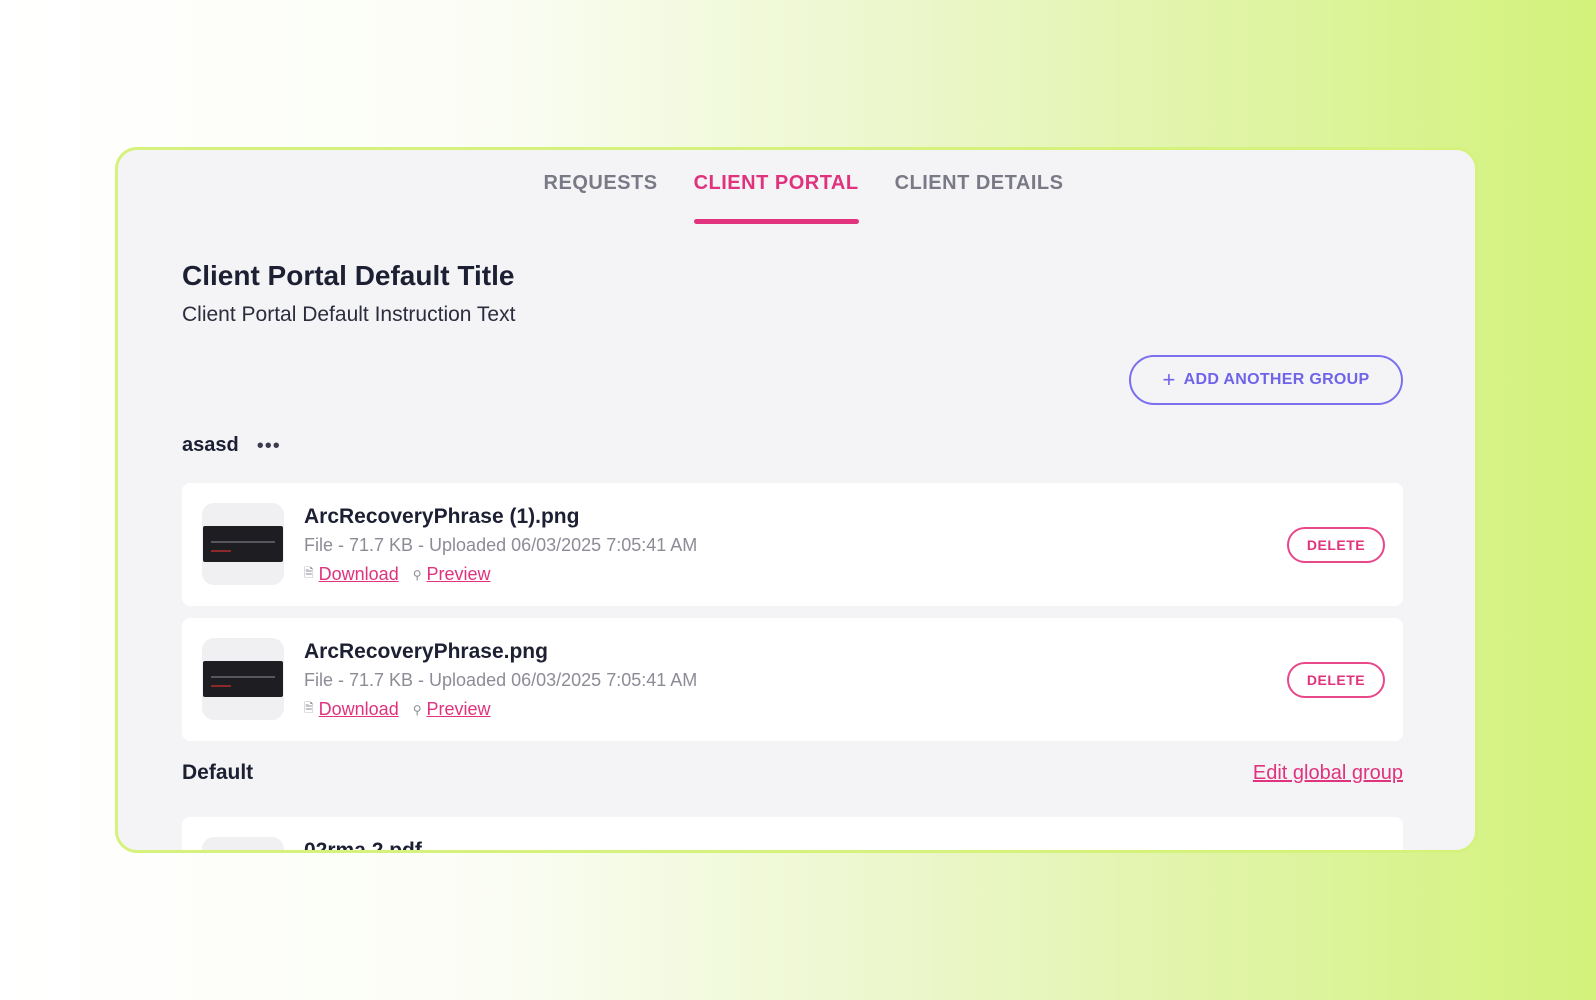  I want to click on group-name: Default, so click(218, 772).